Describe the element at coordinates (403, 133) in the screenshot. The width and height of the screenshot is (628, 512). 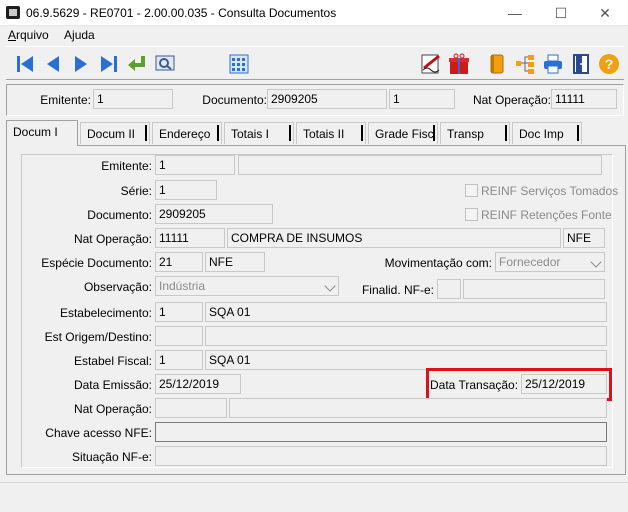
I see `tab-grade-fisc: Grade Fisc` at that location.